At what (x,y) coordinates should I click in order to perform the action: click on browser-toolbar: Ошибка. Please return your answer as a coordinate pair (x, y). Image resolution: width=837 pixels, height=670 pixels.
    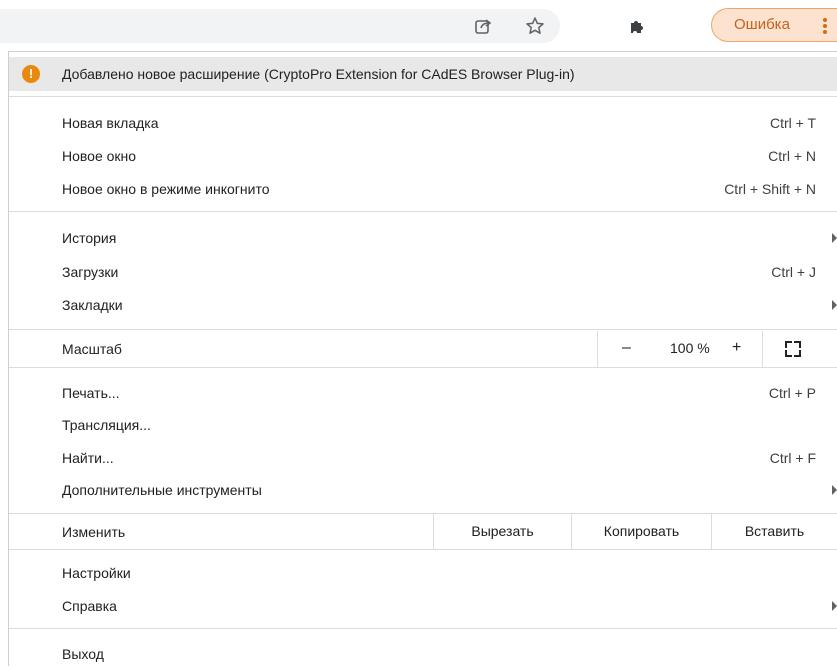
    Looking at the image, I should click on (418, 25).